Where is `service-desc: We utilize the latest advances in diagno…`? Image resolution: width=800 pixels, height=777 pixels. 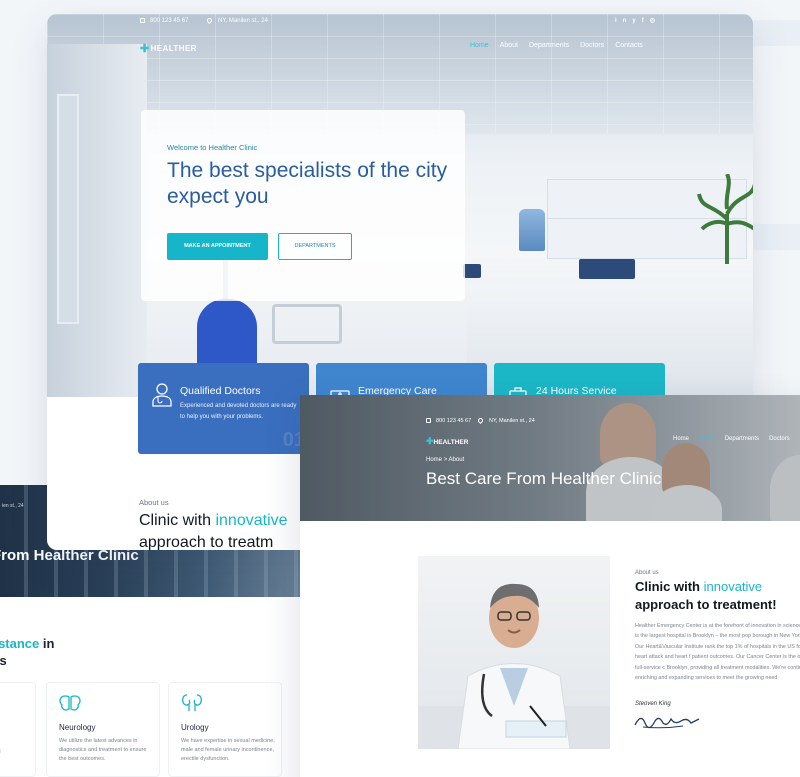
service-desc: We utilize the latest advances in diagno… is located at coordinates (103, 750).